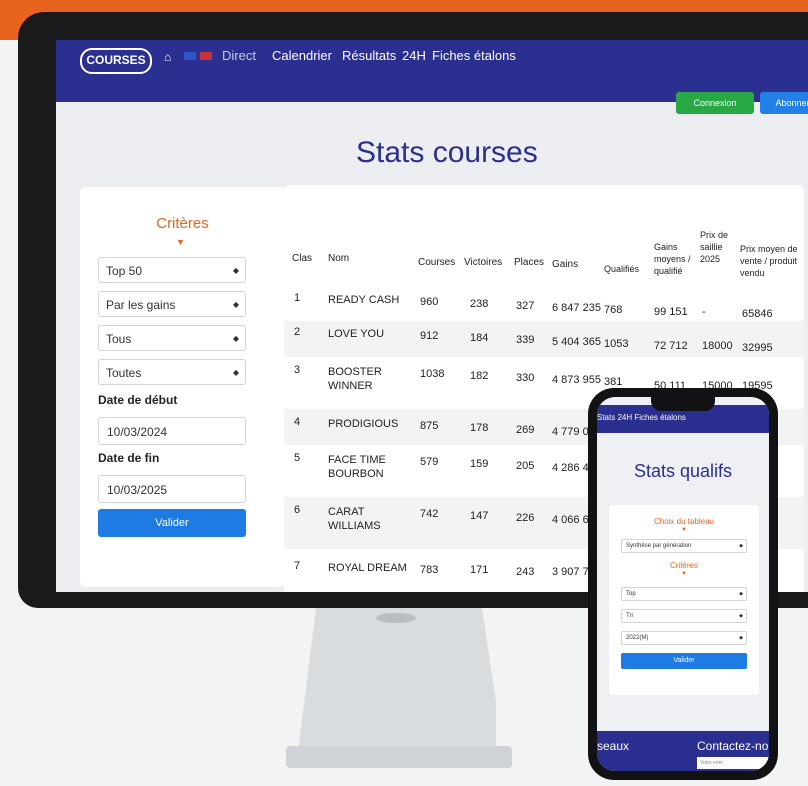 This screenshot has height=786, width=808. Describe the element at coordinates (479, 376) in the screenshot. I see `cell-victoires: 182` at that location.